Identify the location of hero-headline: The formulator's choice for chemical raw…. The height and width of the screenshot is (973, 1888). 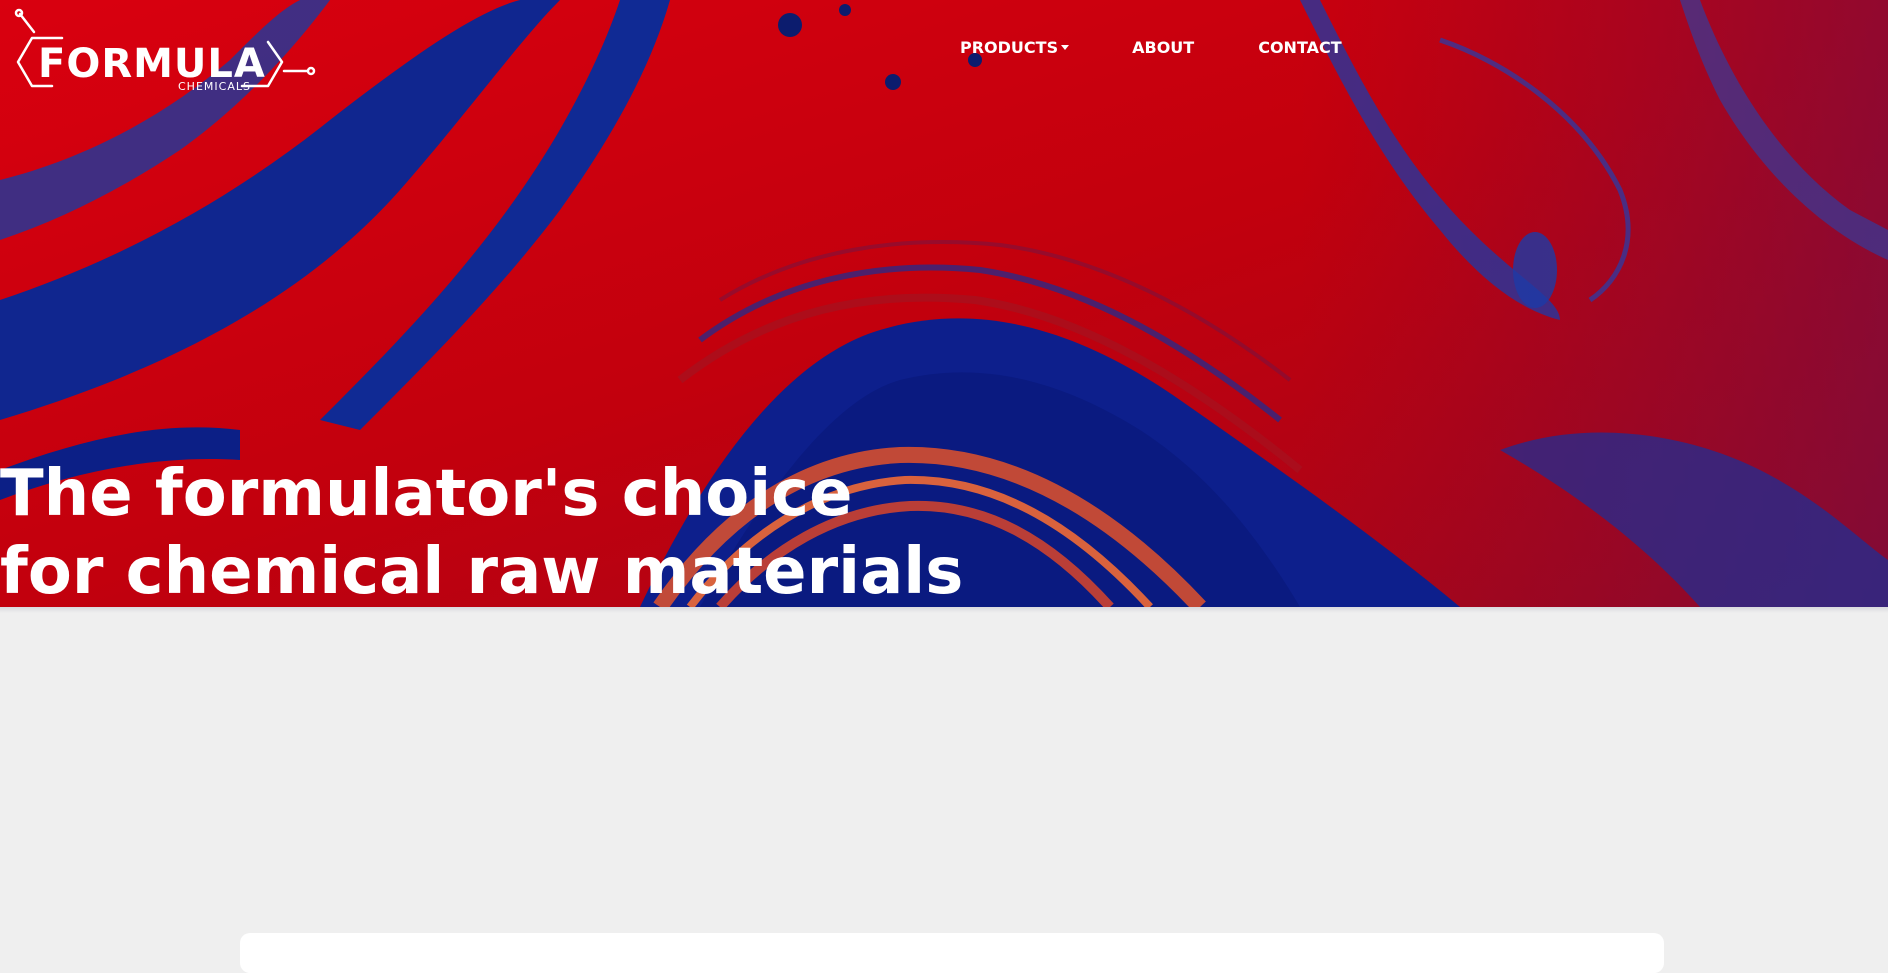
(481, 533).